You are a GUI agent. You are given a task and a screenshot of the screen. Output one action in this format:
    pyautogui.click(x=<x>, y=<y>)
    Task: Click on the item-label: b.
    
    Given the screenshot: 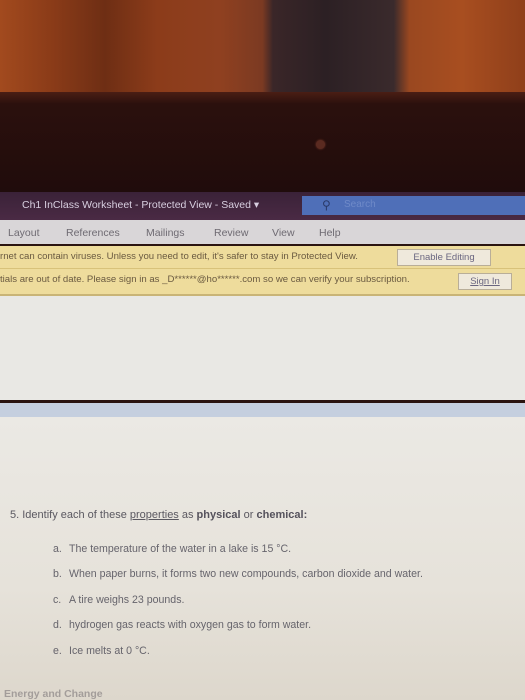 What is the action you would take?
    pyautogui.click(x=57, y=574)
    